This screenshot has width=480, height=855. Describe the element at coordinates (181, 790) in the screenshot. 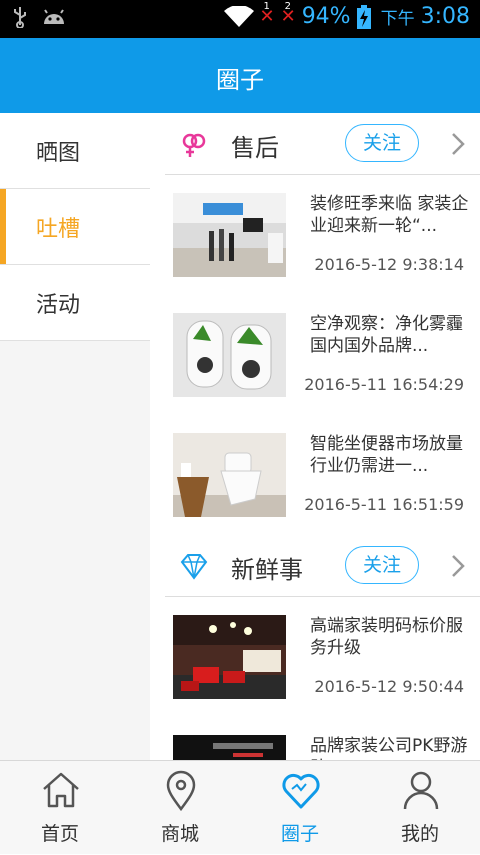

I see `location-pin-icon` at that location.